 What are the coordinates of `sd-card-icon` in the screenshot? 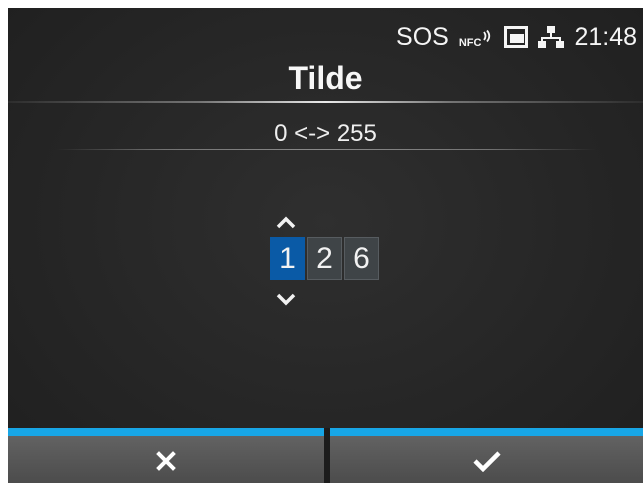 It's located at (516, 37).